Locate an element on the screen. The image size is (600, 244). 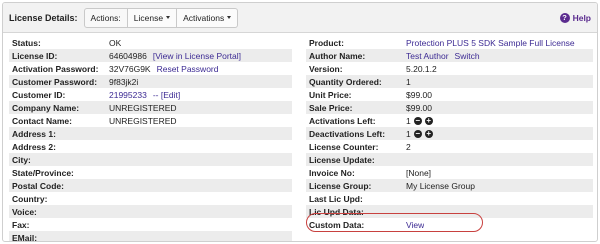
row-voice: Voice: is located at coordinates (150, 211).